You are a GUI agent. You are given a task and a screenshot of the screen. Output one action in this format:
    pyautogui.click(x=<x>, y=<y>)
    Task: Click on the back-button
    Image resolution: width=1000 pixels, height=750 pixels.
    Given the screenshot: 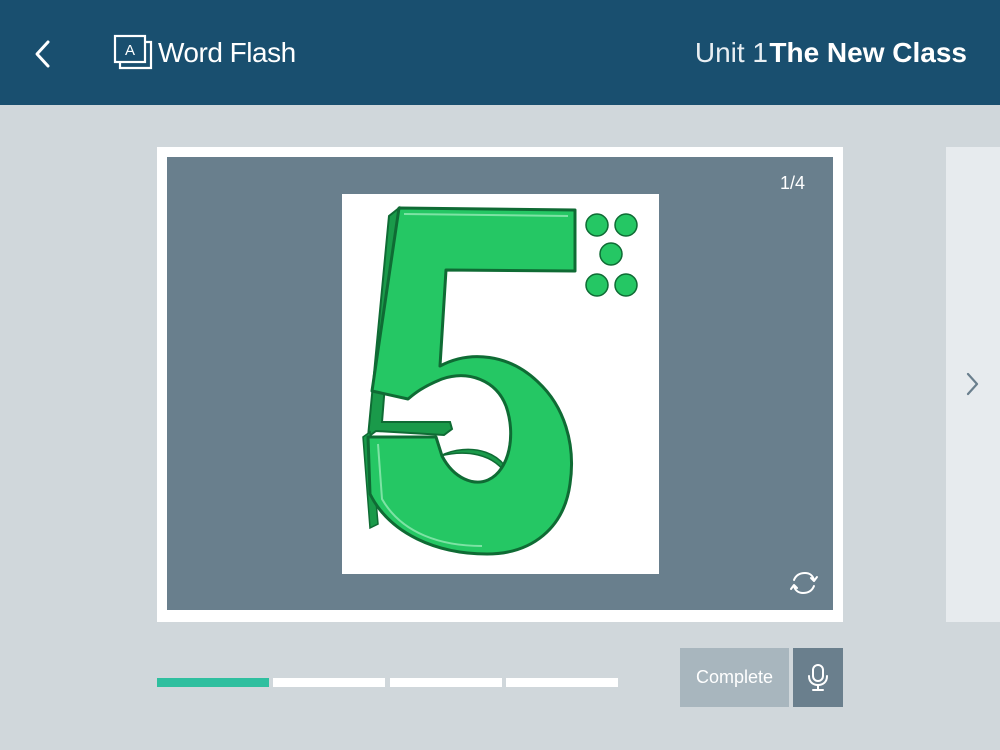 What is the action you would take?
    pyautogui.click(x=44, y=54)
    